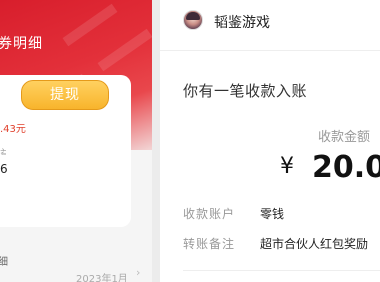 This screenshot has height=282, width=380. What do you see at coordinates (102, 276) in the screenshot?
I see `date-filter: 2023年1月` at bounding box center [102, 276].